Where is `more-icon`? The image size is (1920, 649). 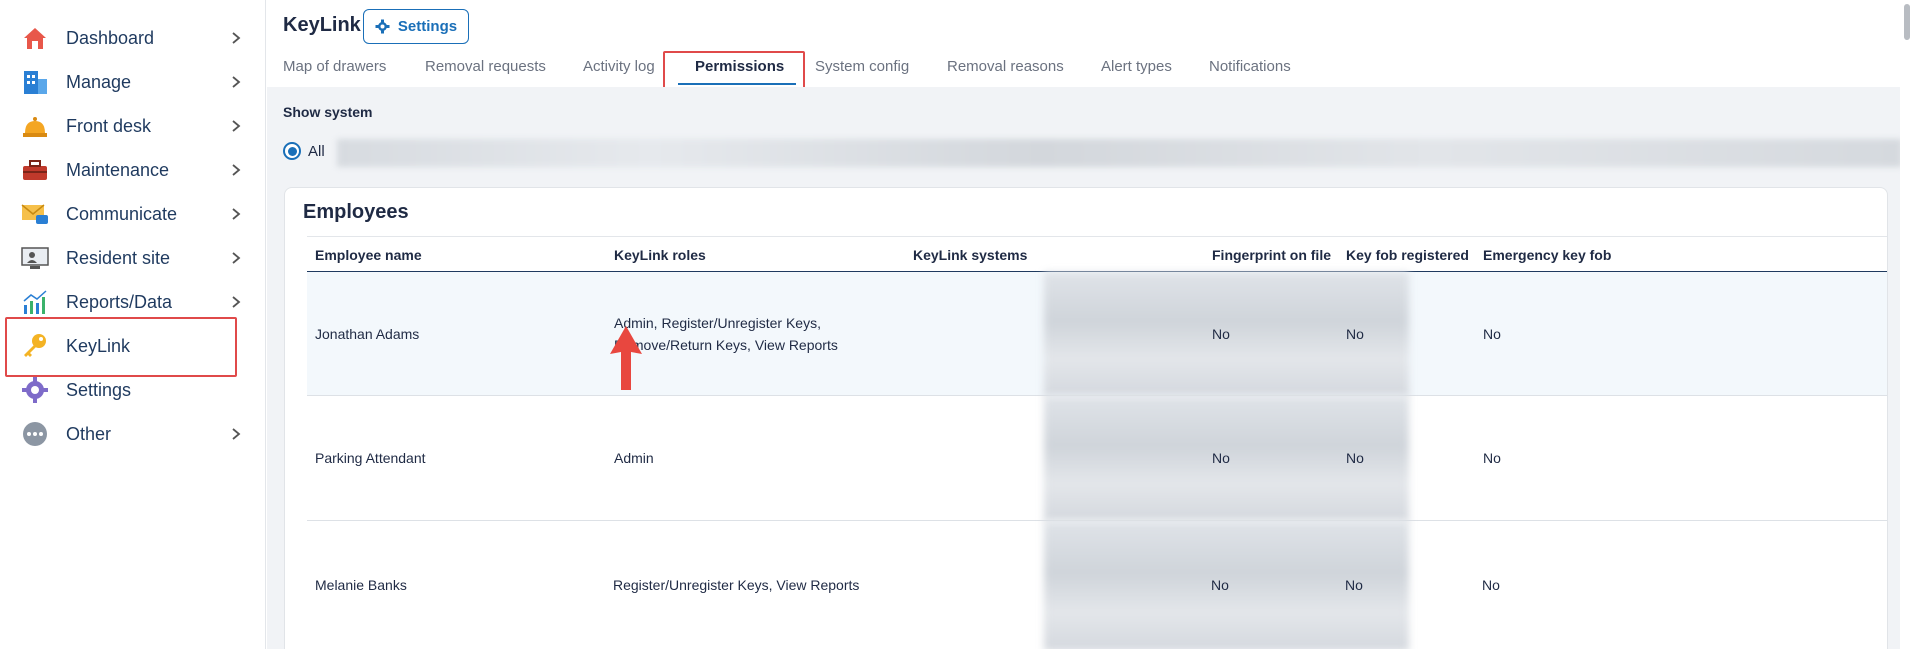 more-icon is located at coordinates (35, 434).